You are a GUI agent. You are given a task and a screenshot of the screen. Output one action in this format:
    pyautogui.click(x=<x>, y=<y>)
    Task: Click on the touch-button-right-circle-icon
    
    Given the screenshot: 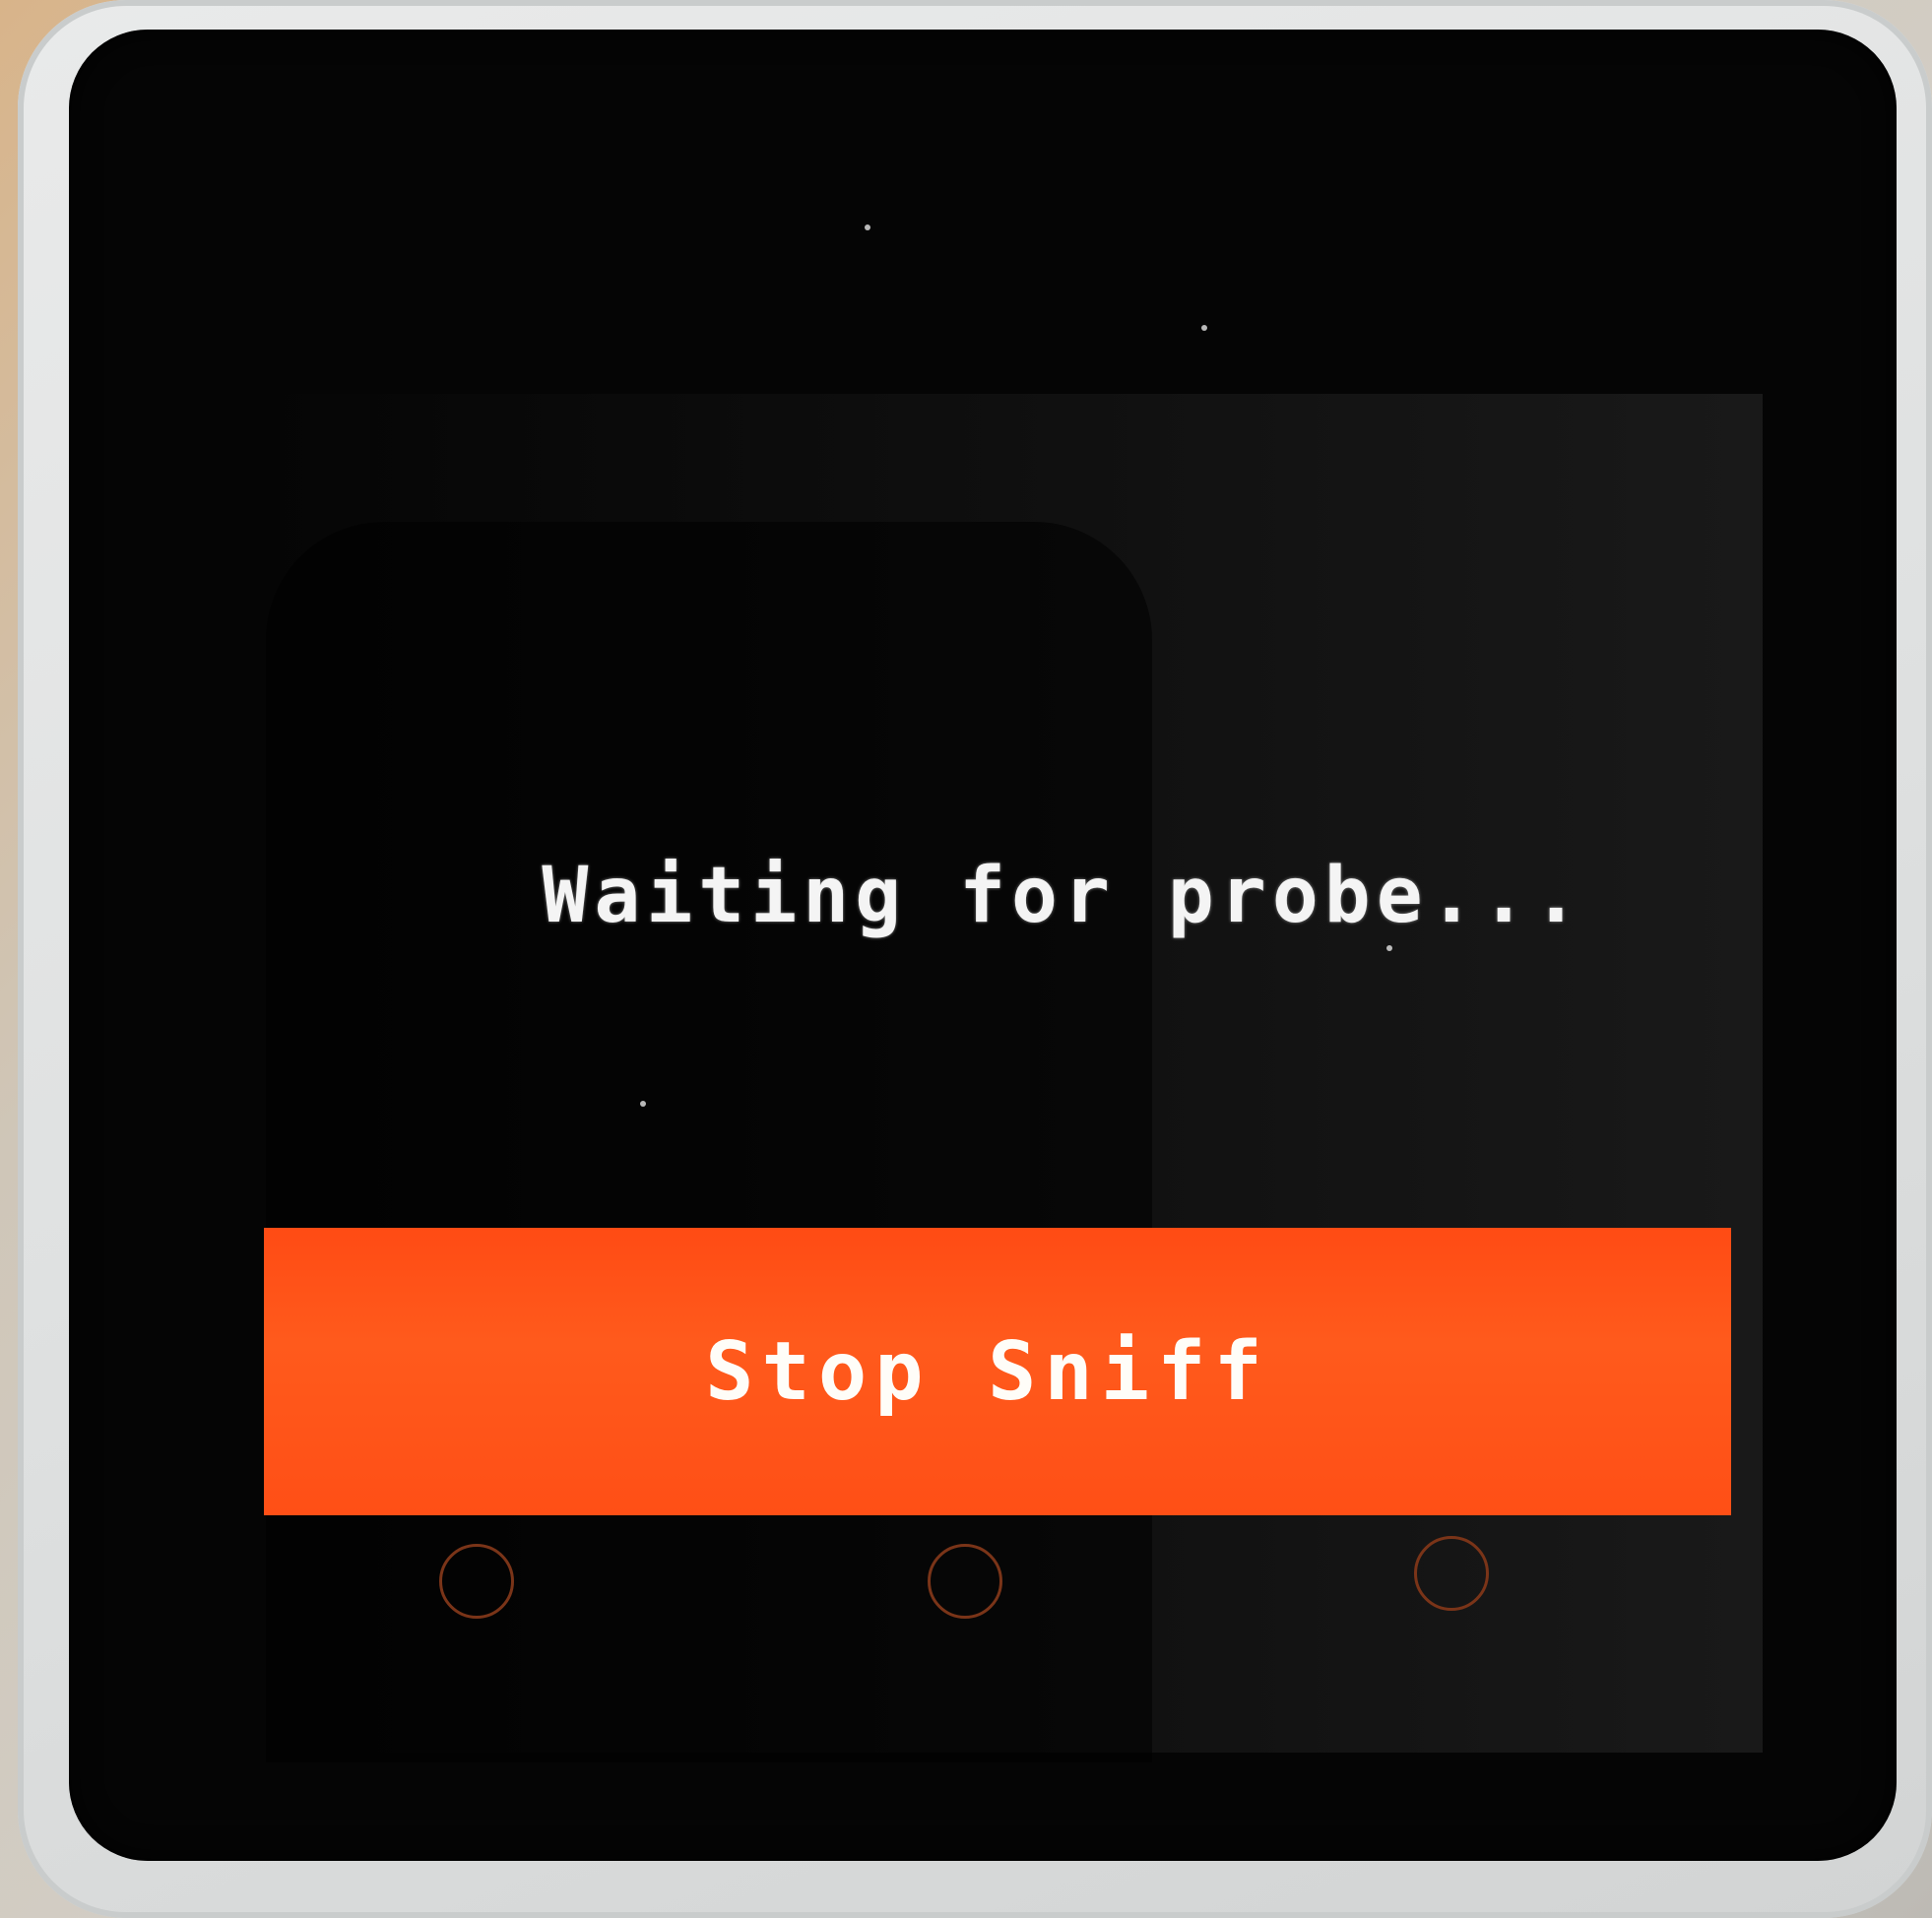 What is the action you would take?
    pyautogui.click(x=1451, y=1573)
    